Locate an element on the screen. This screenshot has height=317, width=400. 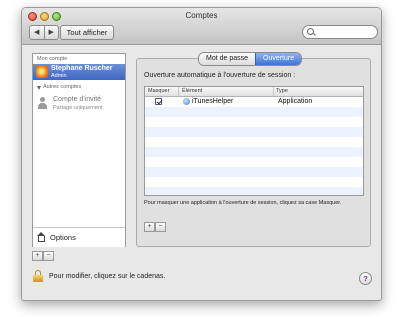
table-header: Masquer Élément Type is located at coordinates (254, 92).